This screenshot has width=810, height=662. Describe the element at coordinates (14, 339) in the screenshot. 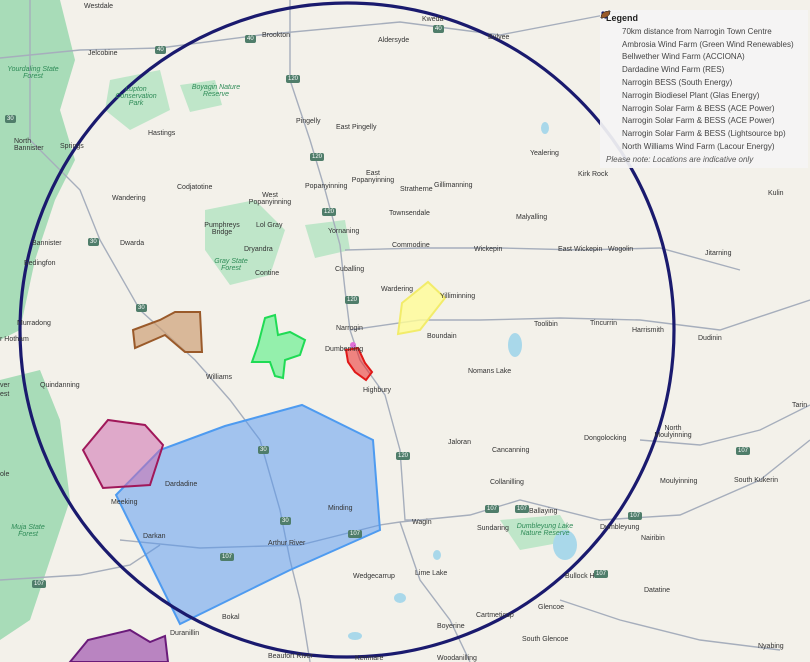

I see `place-label: r Hotham` at that location.